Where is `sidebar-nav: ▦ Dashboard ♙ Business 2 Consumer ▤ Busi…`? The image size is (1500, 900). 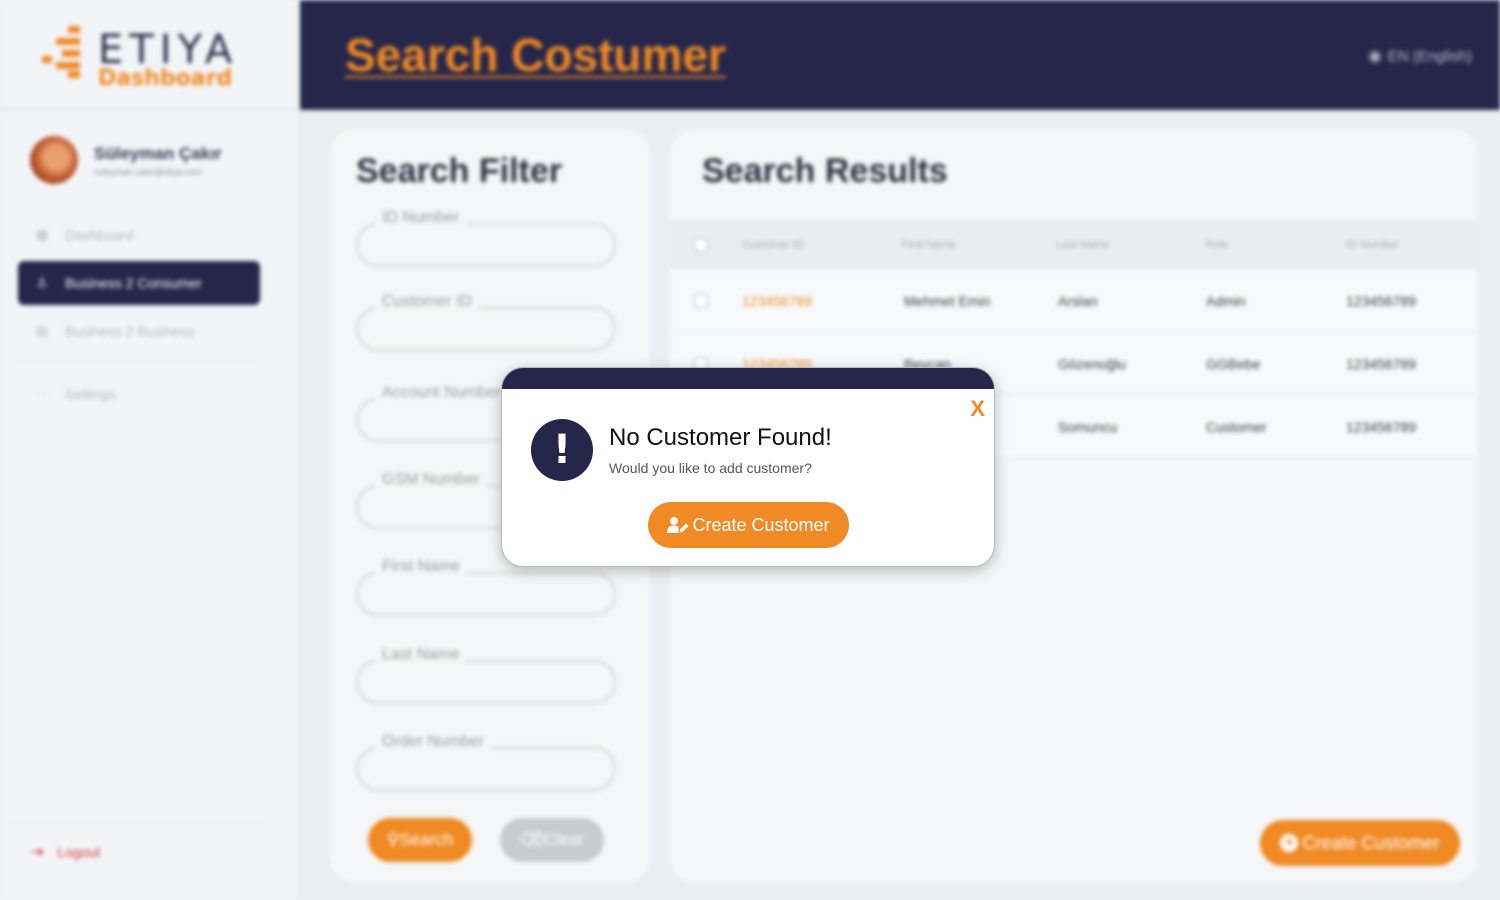 sidebar-nav: ▦ Dashboard ♙ Business 2 Consumer ▤ Busi… is located at coordinates (139, 316).